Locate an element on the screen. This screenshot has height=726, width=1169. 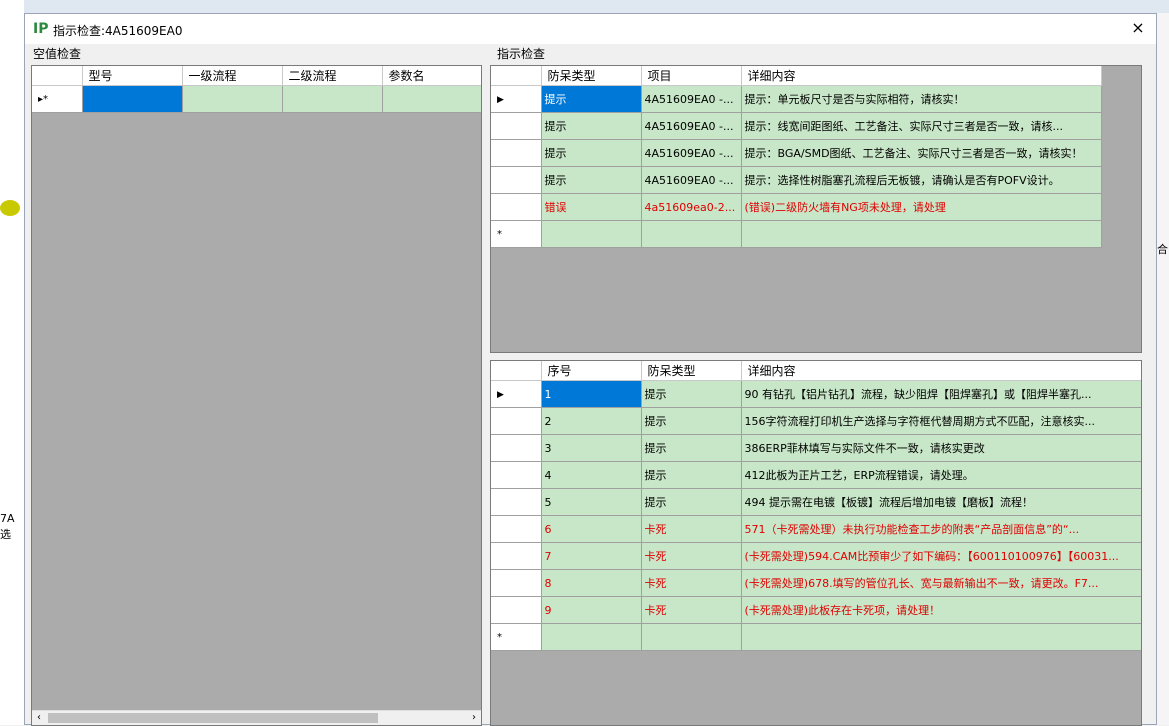
detail-cell: (错误)二级防火墙有NG项未处理，请处理 is located at coordinates (921, 207).